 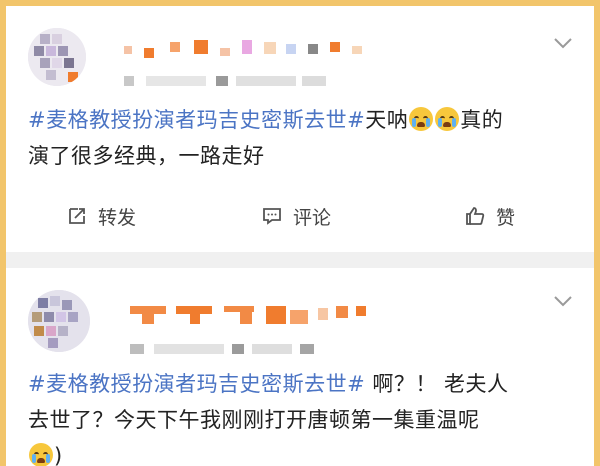 What do you see at coordinates (489, 216) in the screenshot?
I see `like-button: 赞` at bounding box center [489, 216].